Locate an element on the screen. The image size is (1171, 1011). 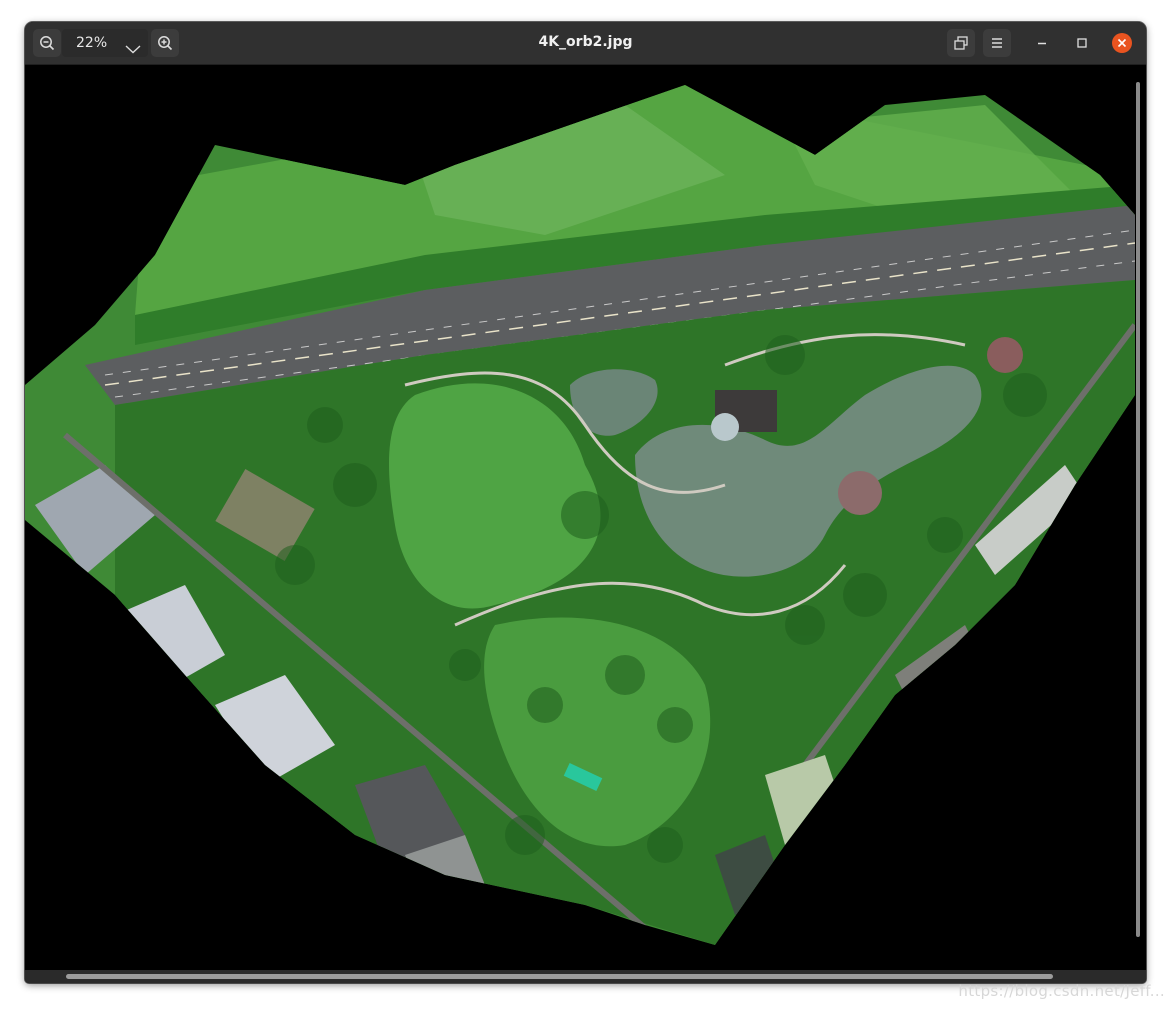
zoom-level-value: 22% is located at coordinates (92, 43).